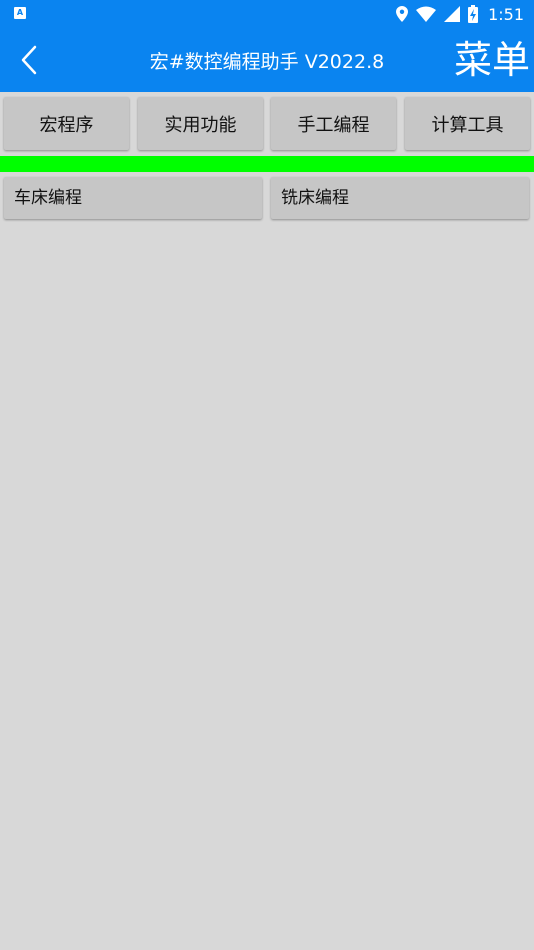  What do you see at coordinates (133, 198) in the screenshot?
I see `lathe-programming-button: 车床编程` at bounding box center [133, 198].